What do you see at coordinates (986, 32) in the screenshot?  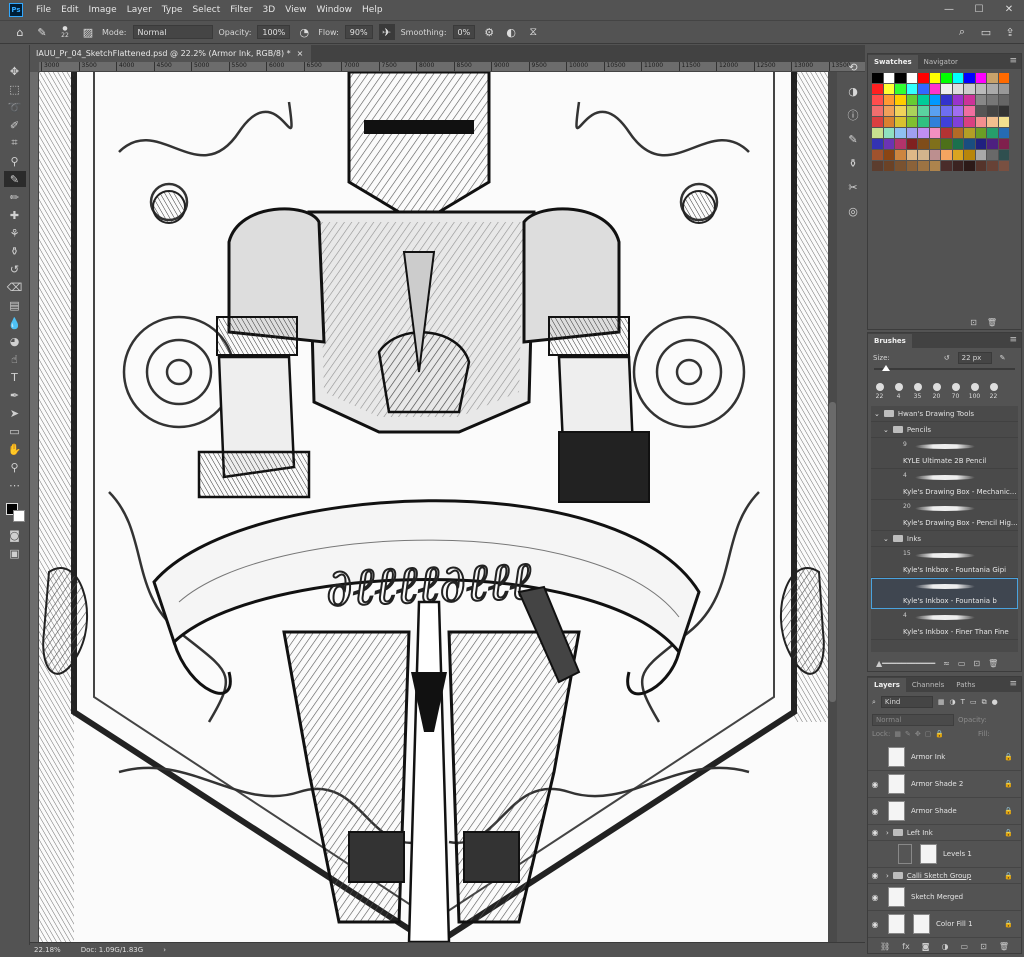 I see `workspace-icon: ▭` at bounding box center [986, 32].